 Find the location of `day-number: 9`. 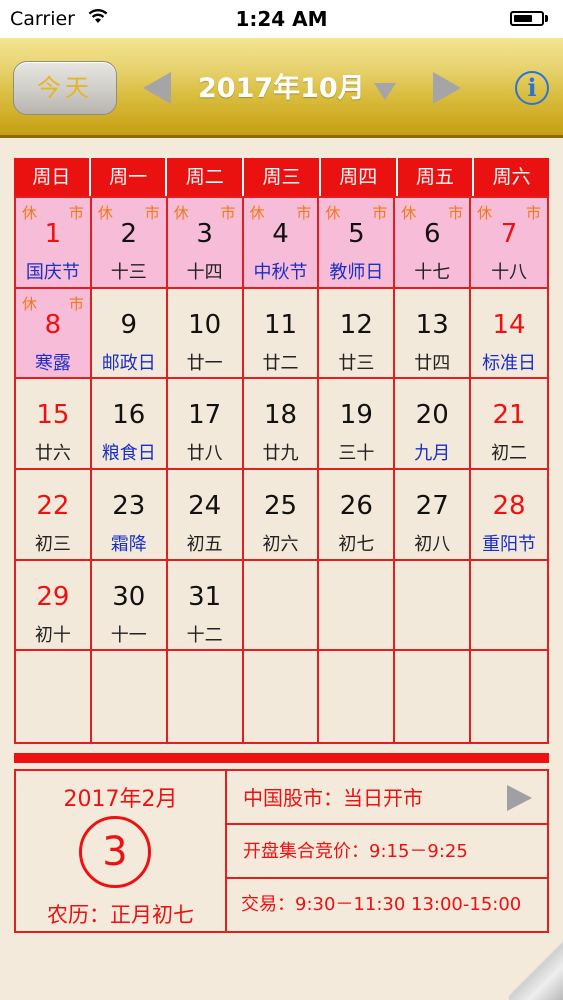

day-number: 9 is located at coordinates (129, 324).